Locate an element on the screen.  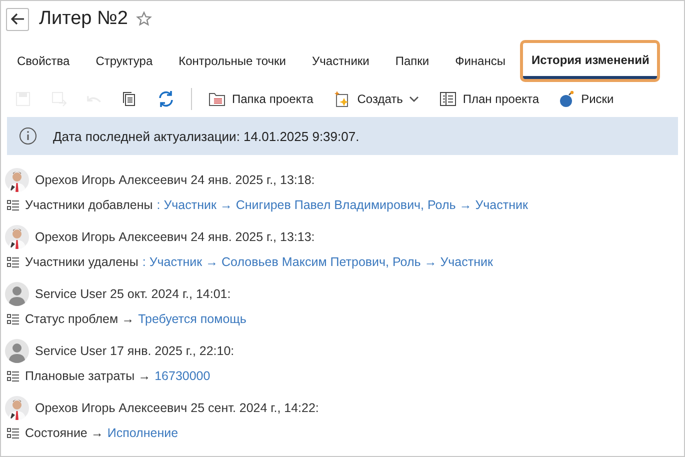
refresh-icon is located at coordinates (166, 99).